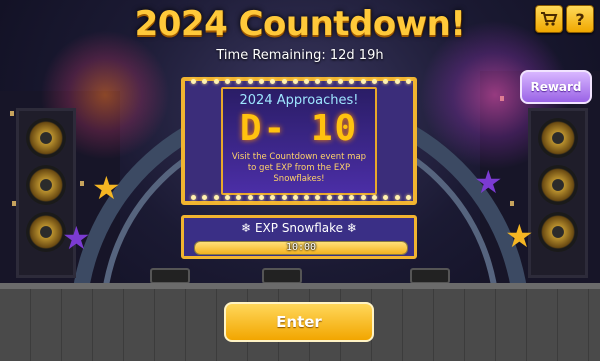 The height and width of the screenshot is (361, 600). What do you see at coordinates (299, 128) in the screenshot?
I see `dday-counter: D- 10` at bounding box center [299, 128].